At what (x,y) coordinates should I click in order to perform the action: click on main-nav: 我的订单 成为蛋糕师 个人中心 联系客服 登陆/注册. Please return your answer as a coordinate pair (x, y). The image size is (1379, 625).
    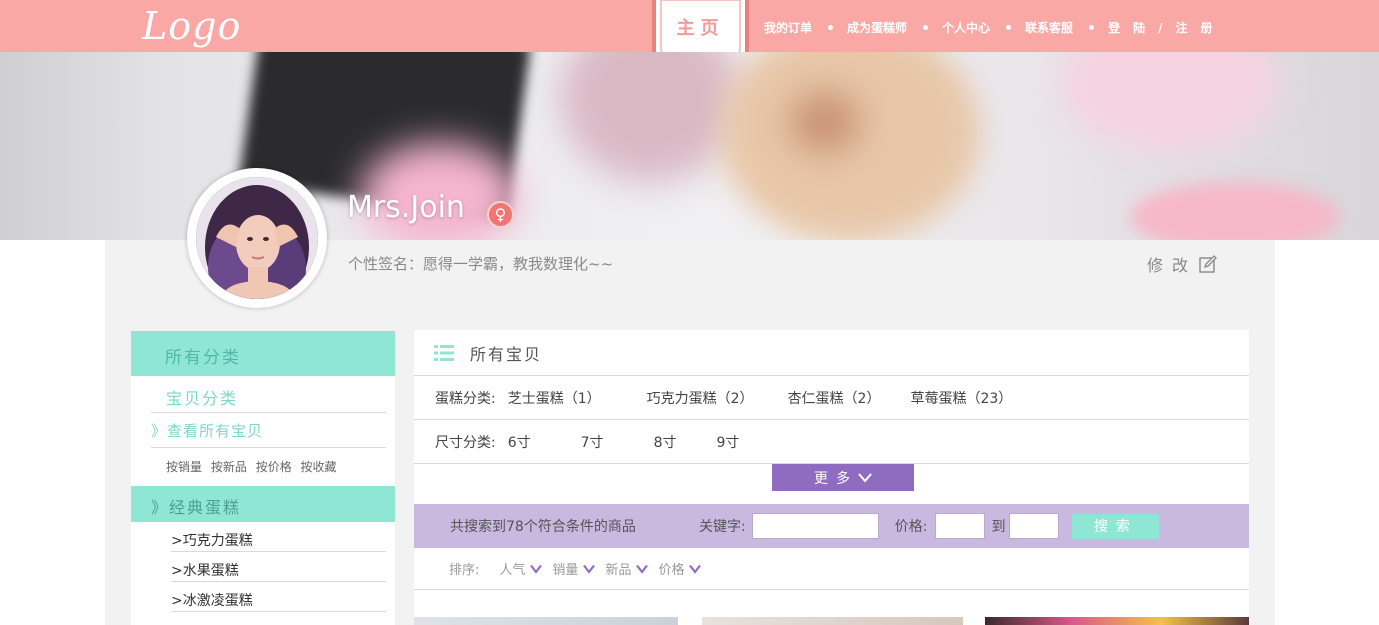
    Looking at the image, I should click on (994, 27).